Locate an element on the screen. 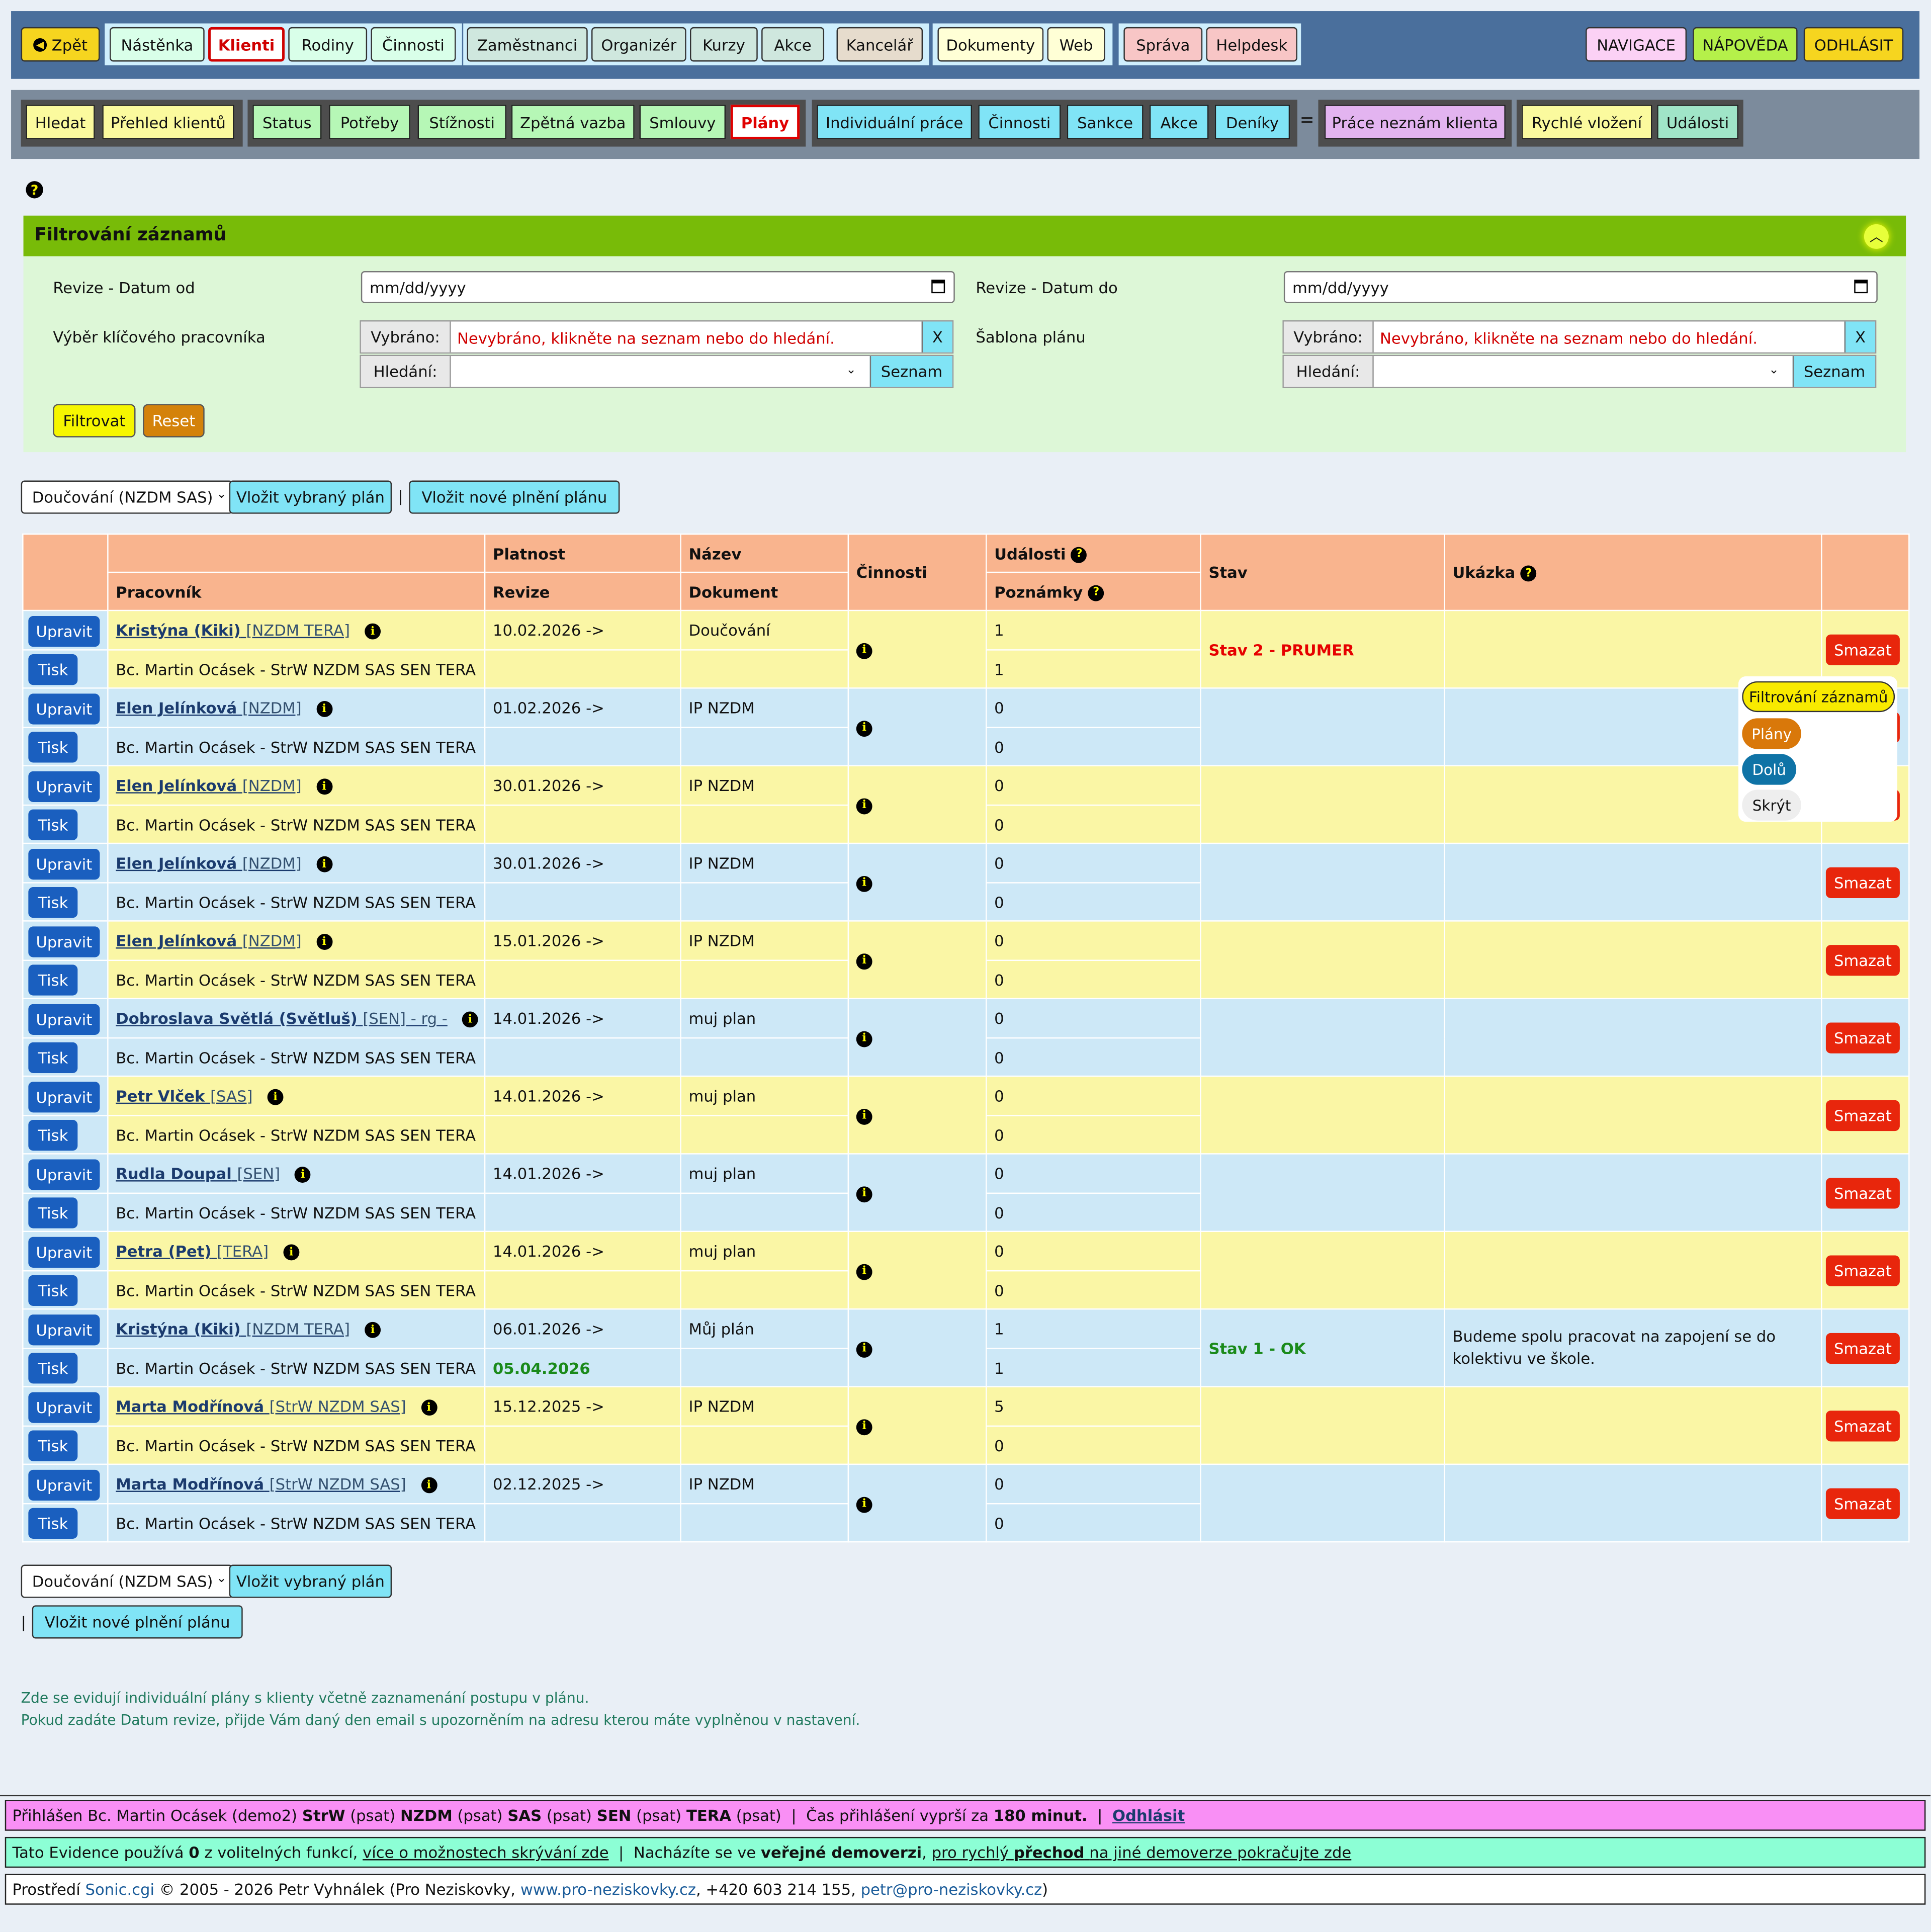 The height and width of the screenshot is (1932, 1931). worker-search-input is located at coordinates (660, 371).